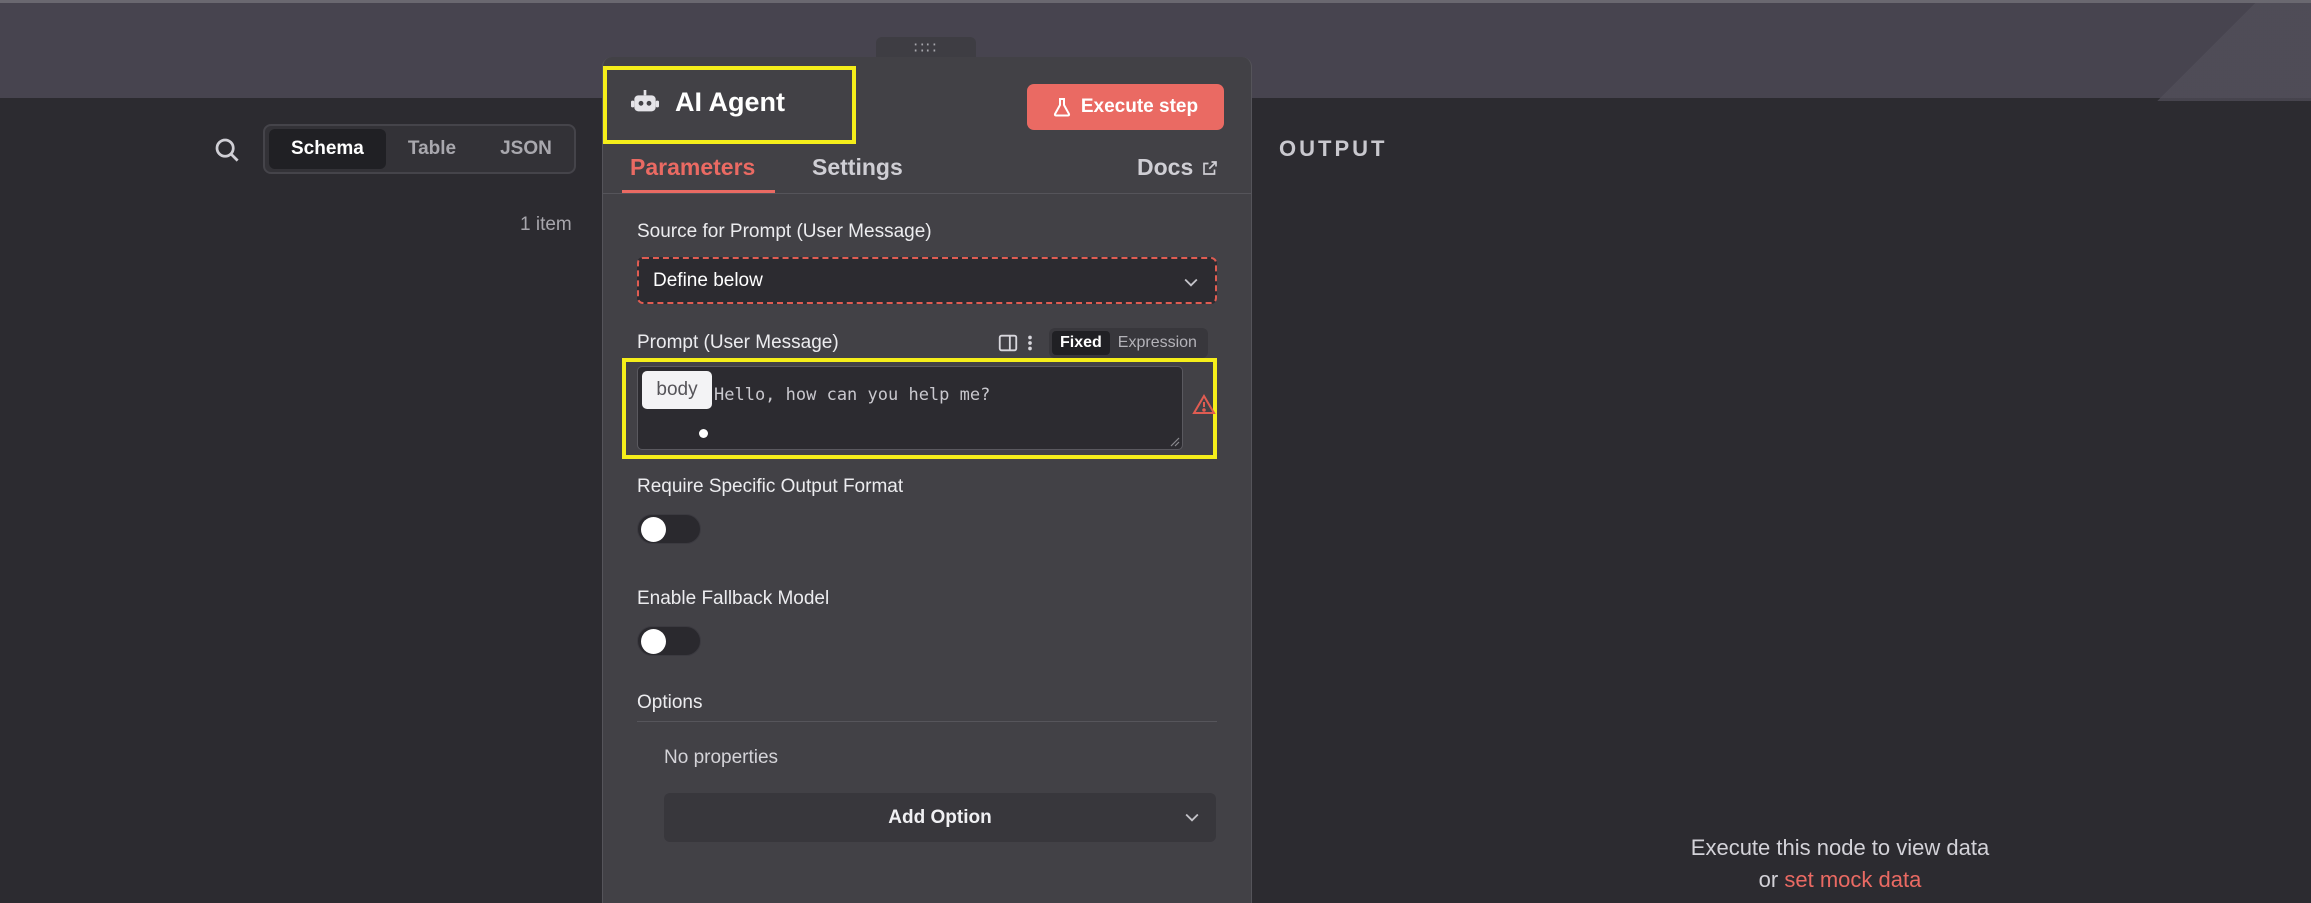 Image resolution: width=2311 pixels, height=903 pixels. I want to click on mode-expression: Expression, so click(1157, 343).